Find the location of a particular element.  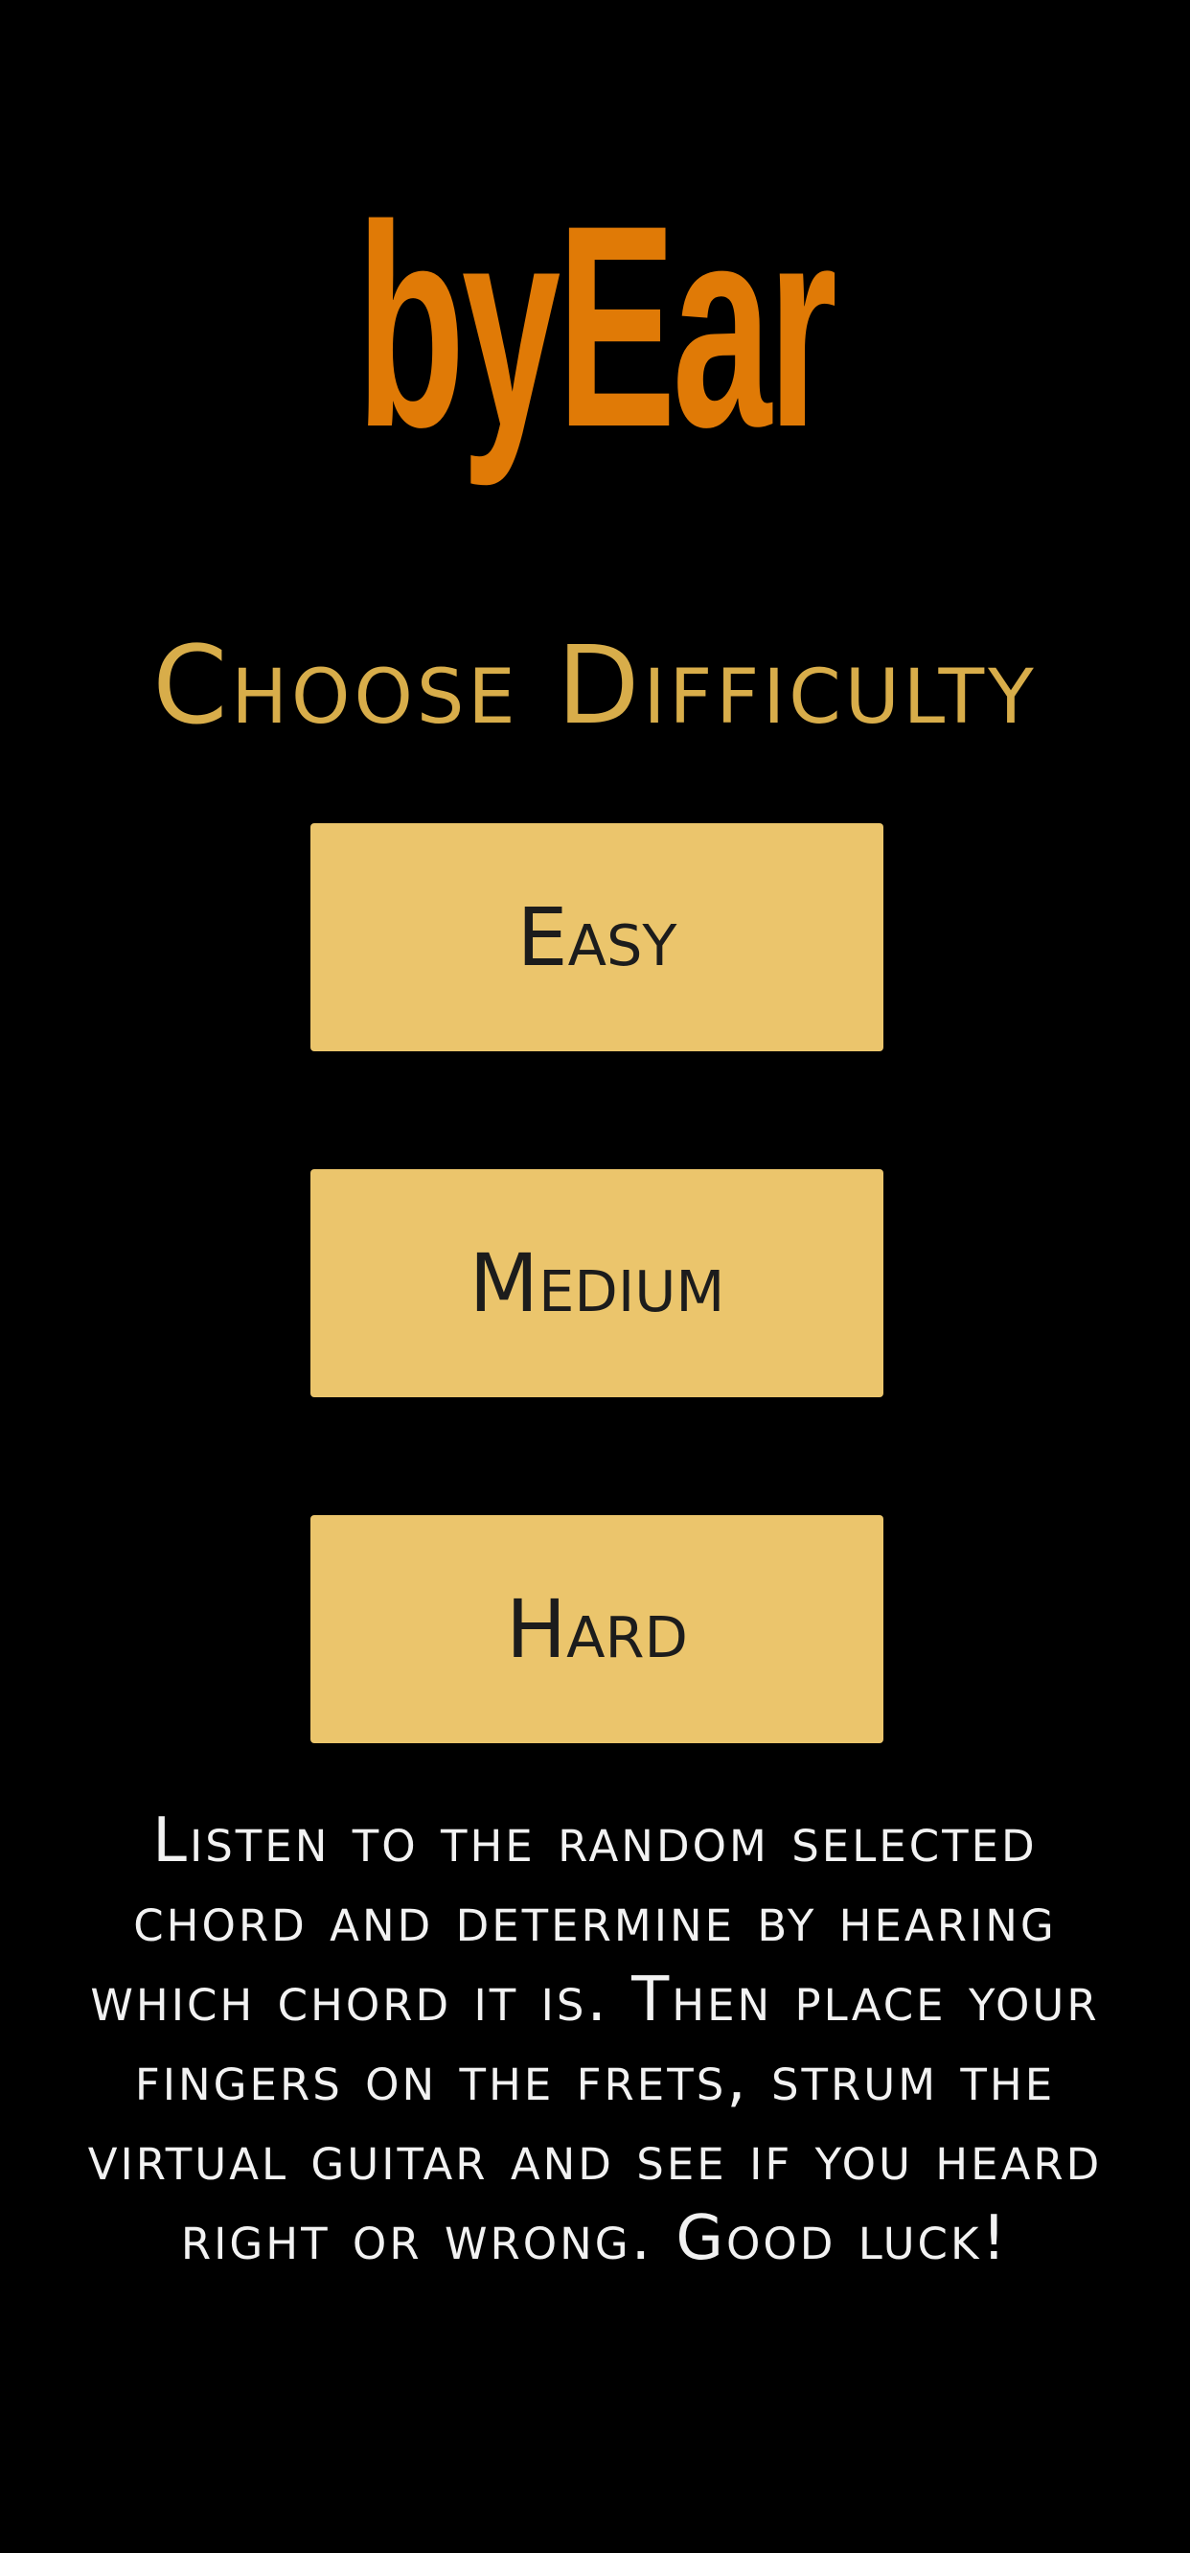

app-logo: byEar is located at coordinates (596, 326).